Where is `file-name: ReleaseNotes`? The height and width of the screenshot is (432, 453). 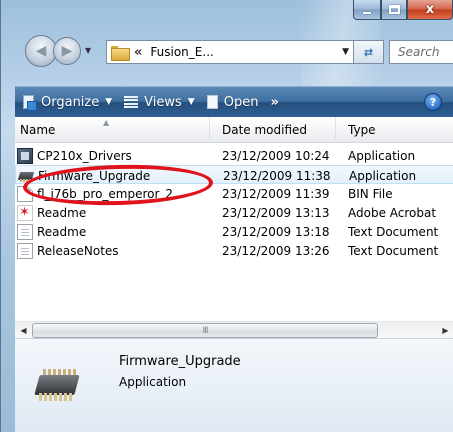
file-name: ReleaseNotes is located at coordinates (78, 250).